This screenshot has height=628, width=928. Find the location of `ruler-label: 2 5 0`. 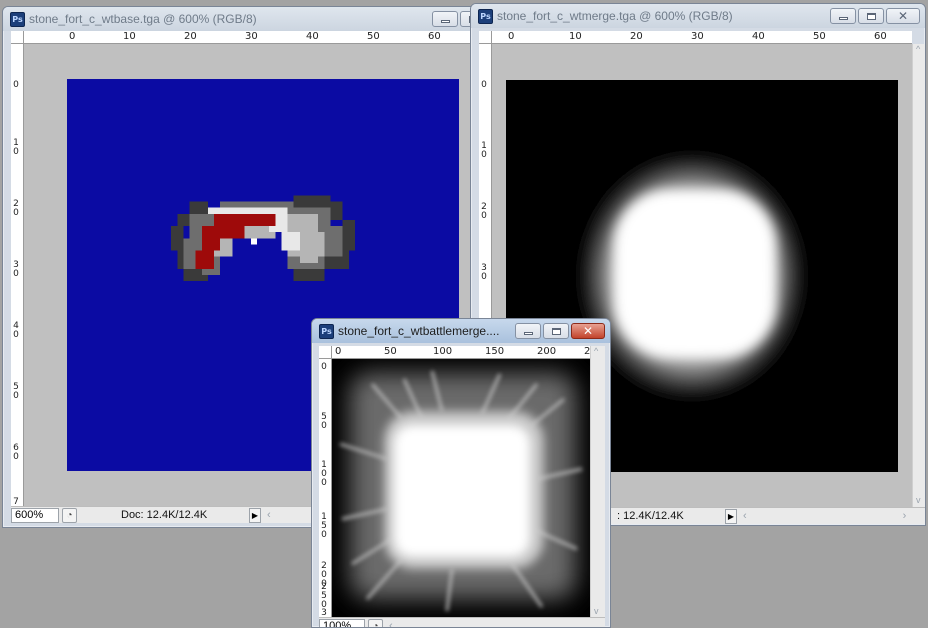

ruler-label: 2 5 0 is located at coordinates (324, 596).